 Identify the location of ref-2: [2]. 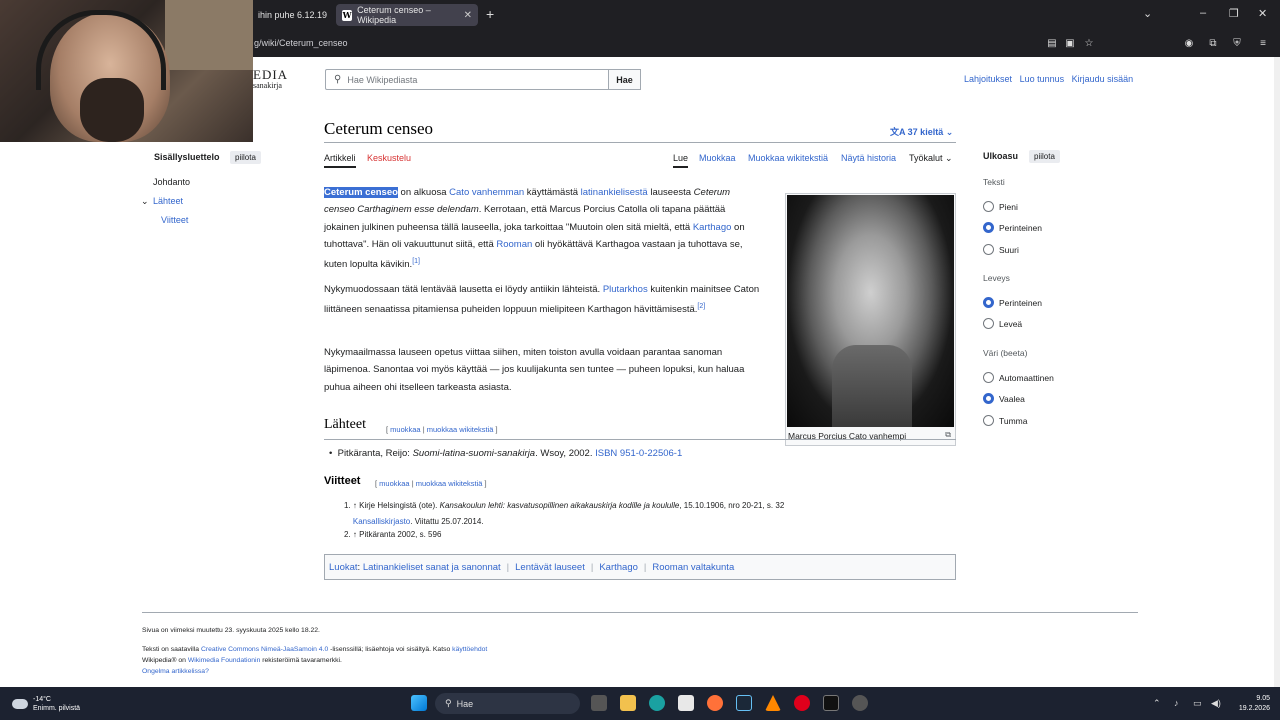
(701, 306).